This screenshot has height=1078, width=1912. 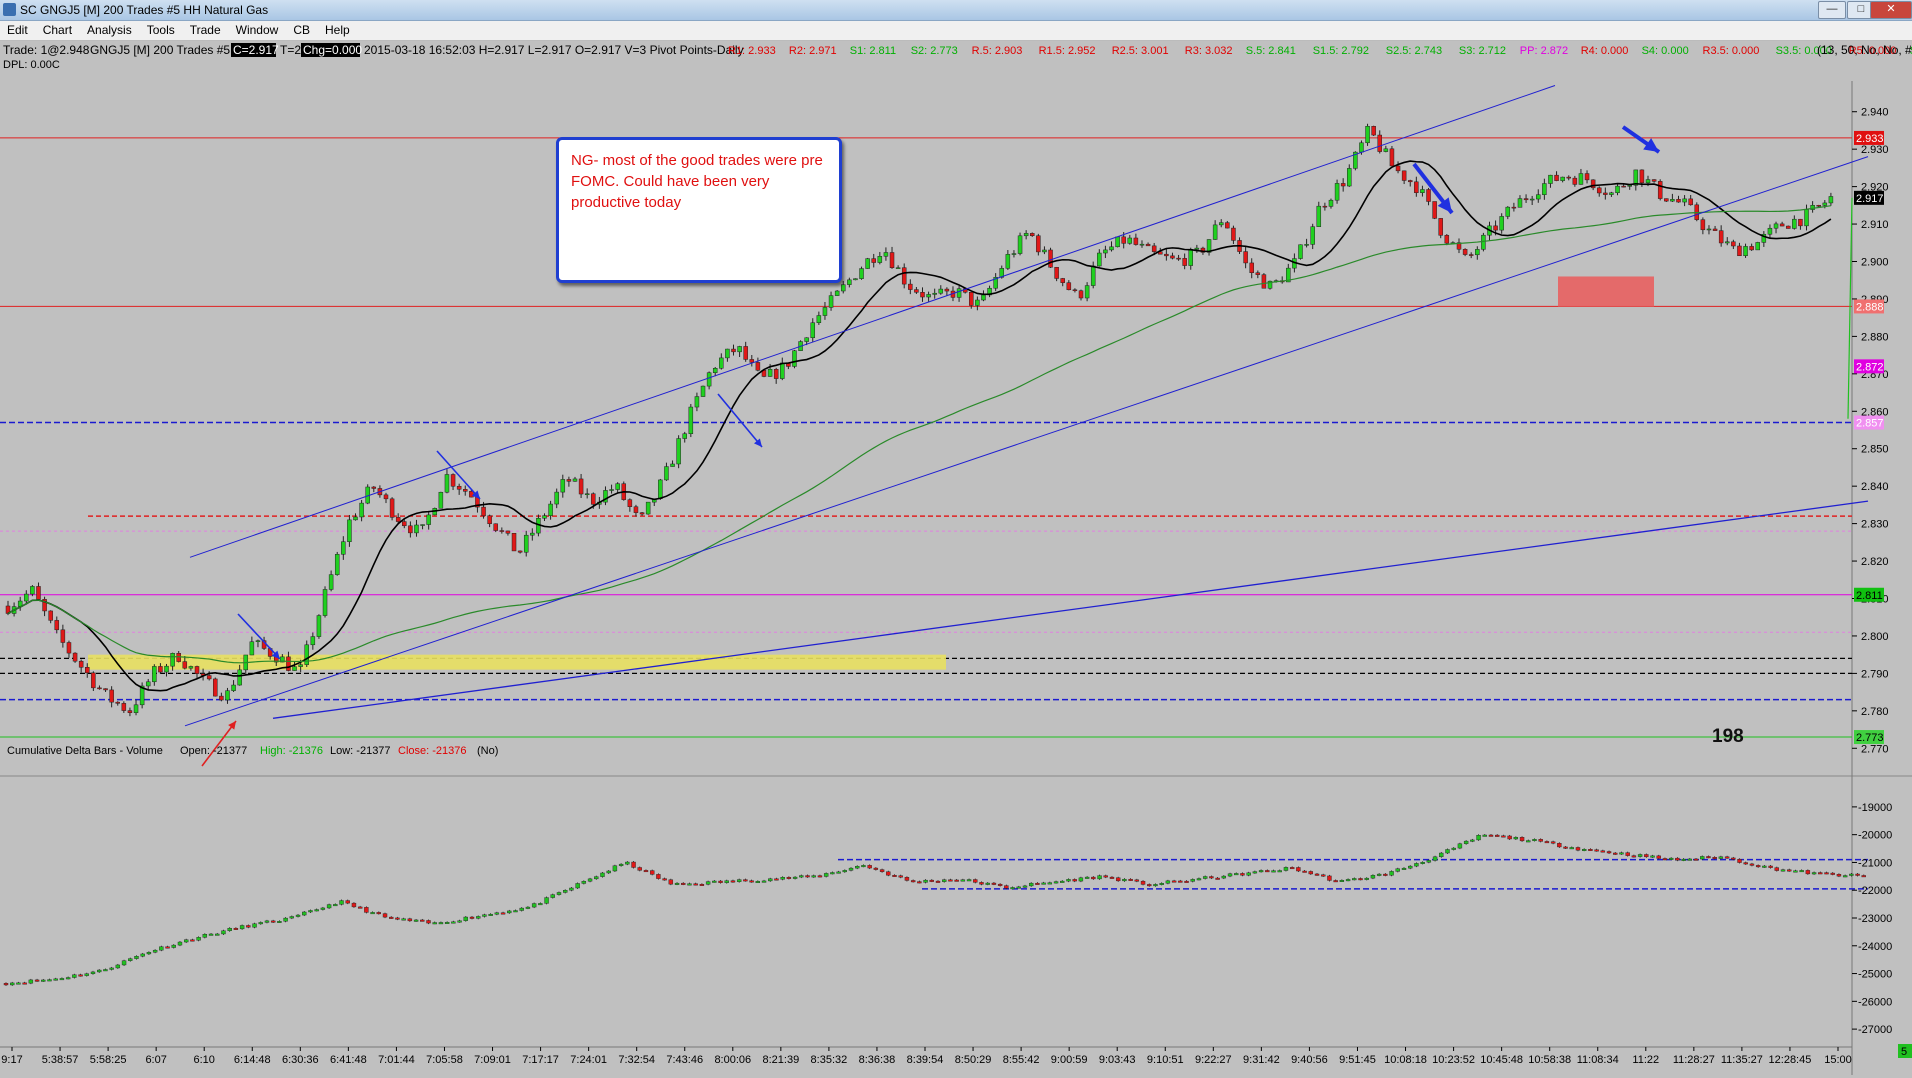 What do you see at coordinates (302, 29) in the screenshot?
I see `menu-cb: CB` at bounding box center [302, 29].